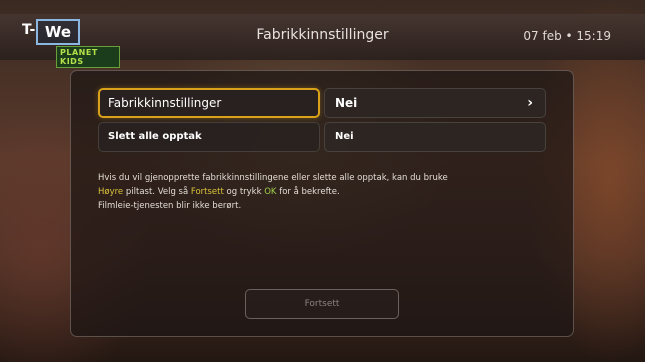 The image size is (645, 362). What do you see at coordinates (170, 206) in the screenshot?
I see `info-line-3: Filmleie-tjenesten blir ikke berørt.` at bounding box center [170, 206].